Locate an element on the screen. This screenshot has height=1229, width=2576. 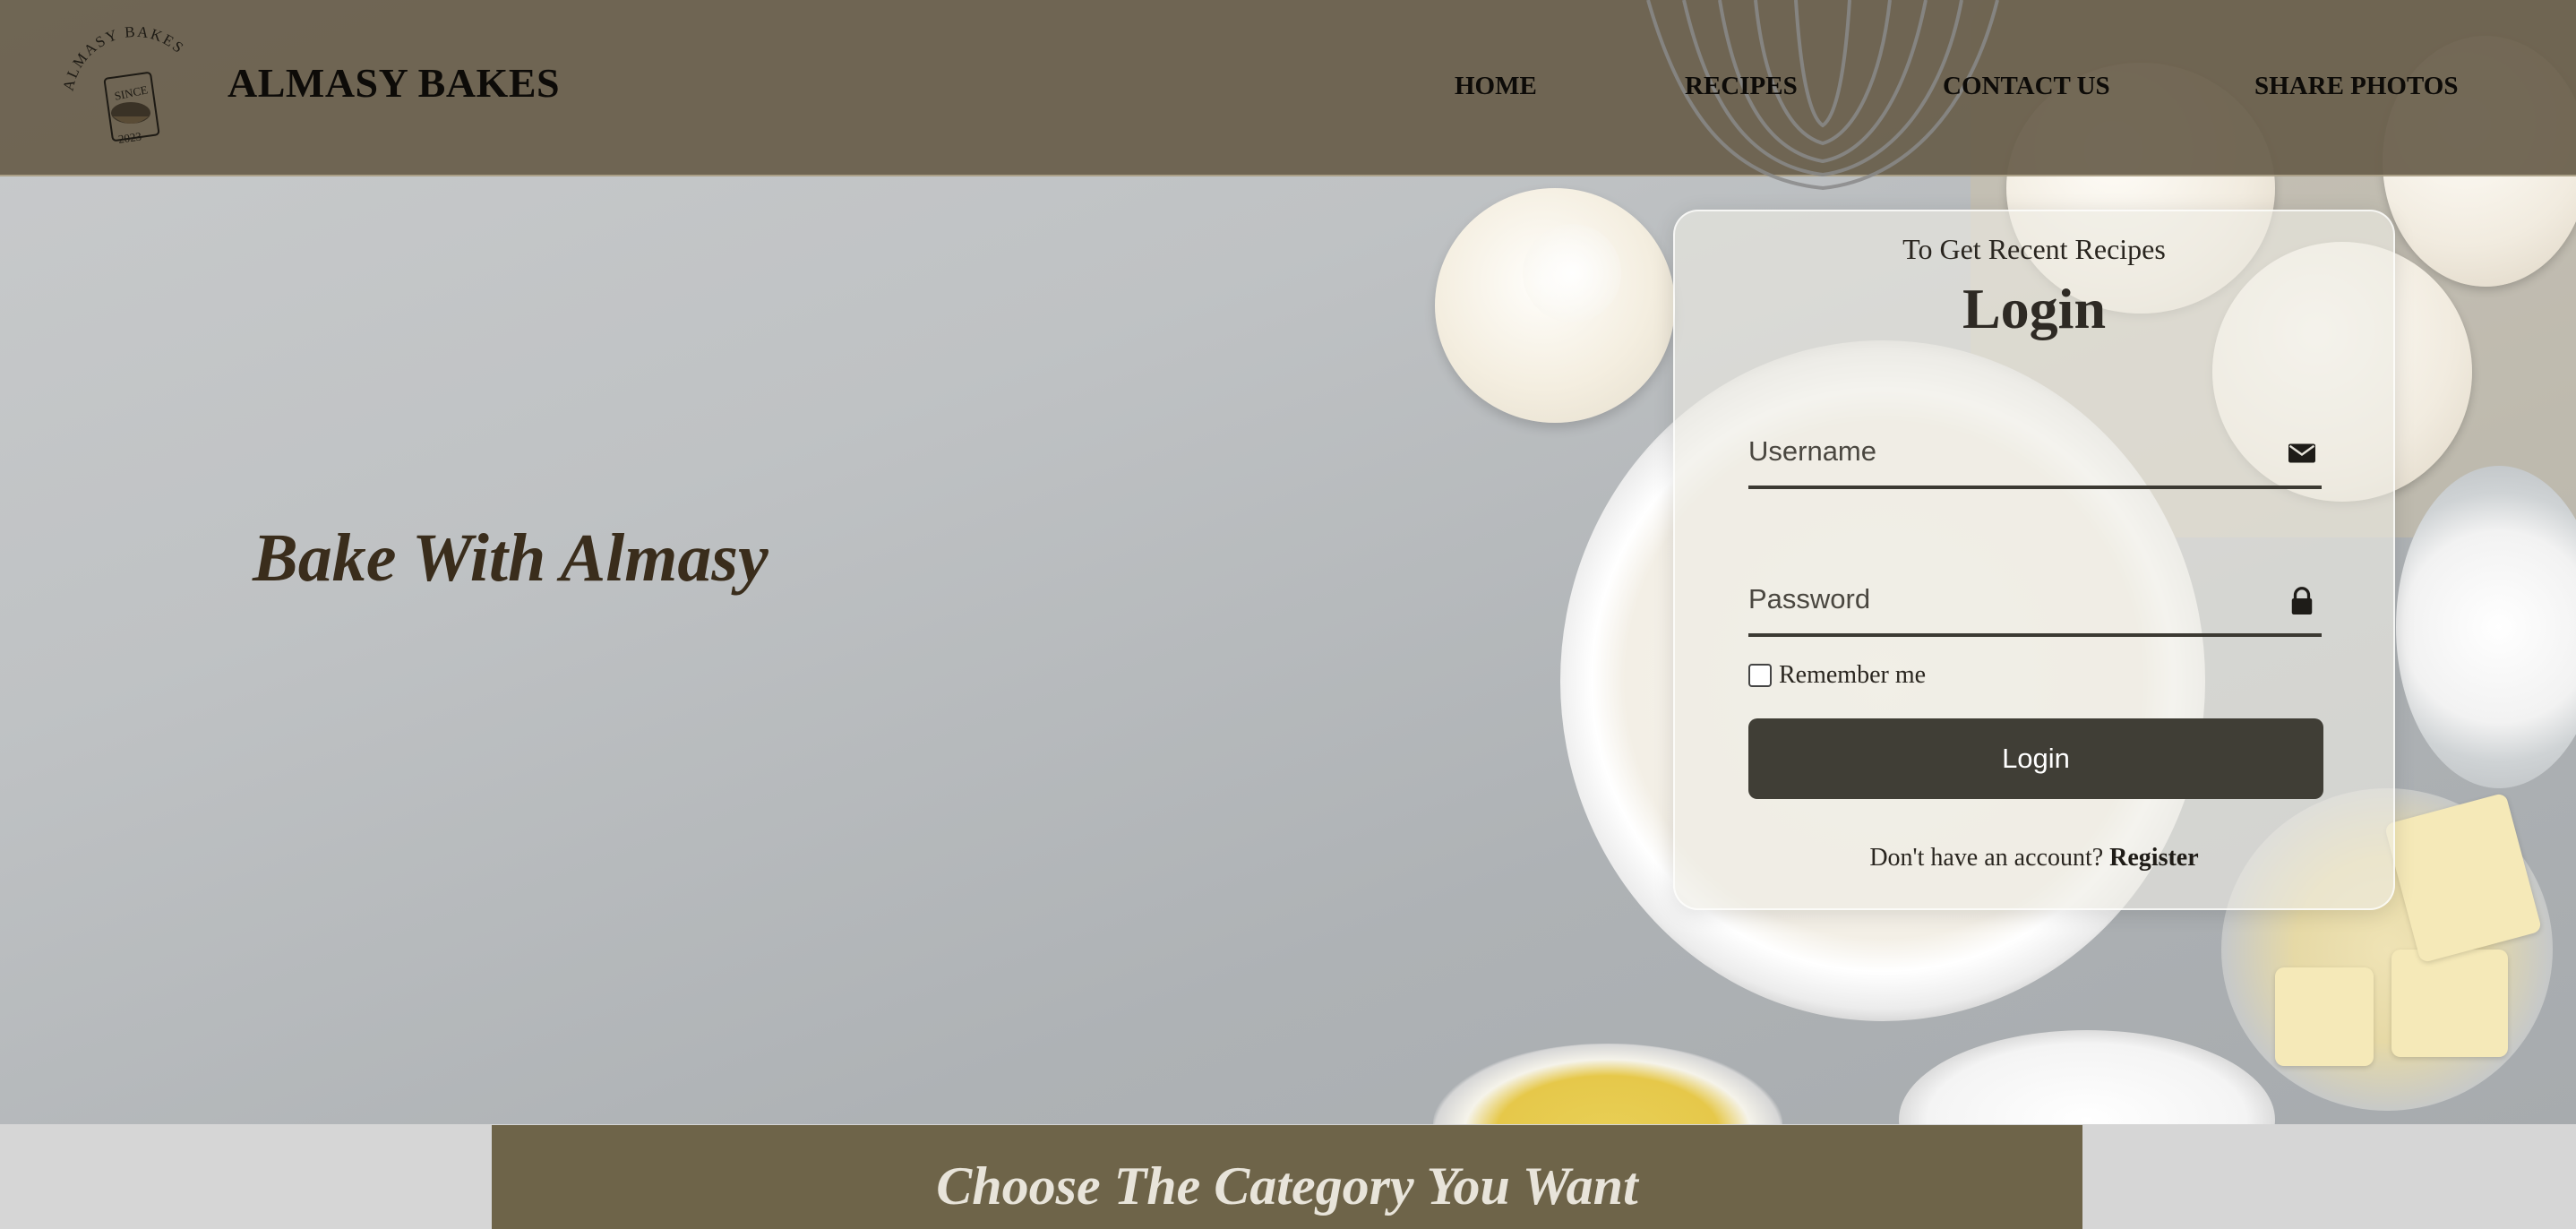
svg-text: 2023 is located at coordinates (129, 137).